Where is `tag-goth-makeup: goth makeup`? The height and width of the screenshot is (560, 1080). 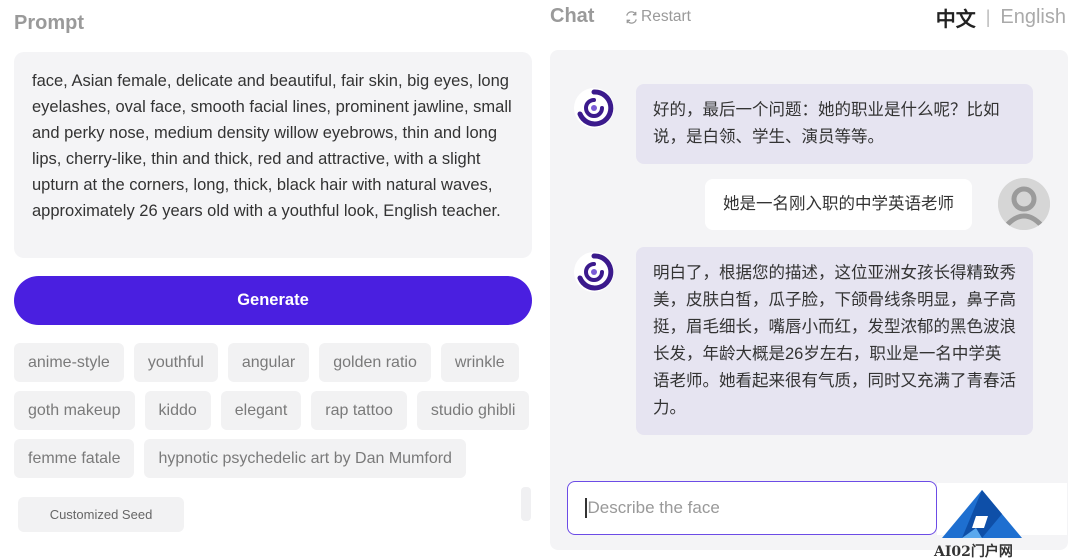
tag-goth-makeup: goth makeup is located at coordinates (74, 410).